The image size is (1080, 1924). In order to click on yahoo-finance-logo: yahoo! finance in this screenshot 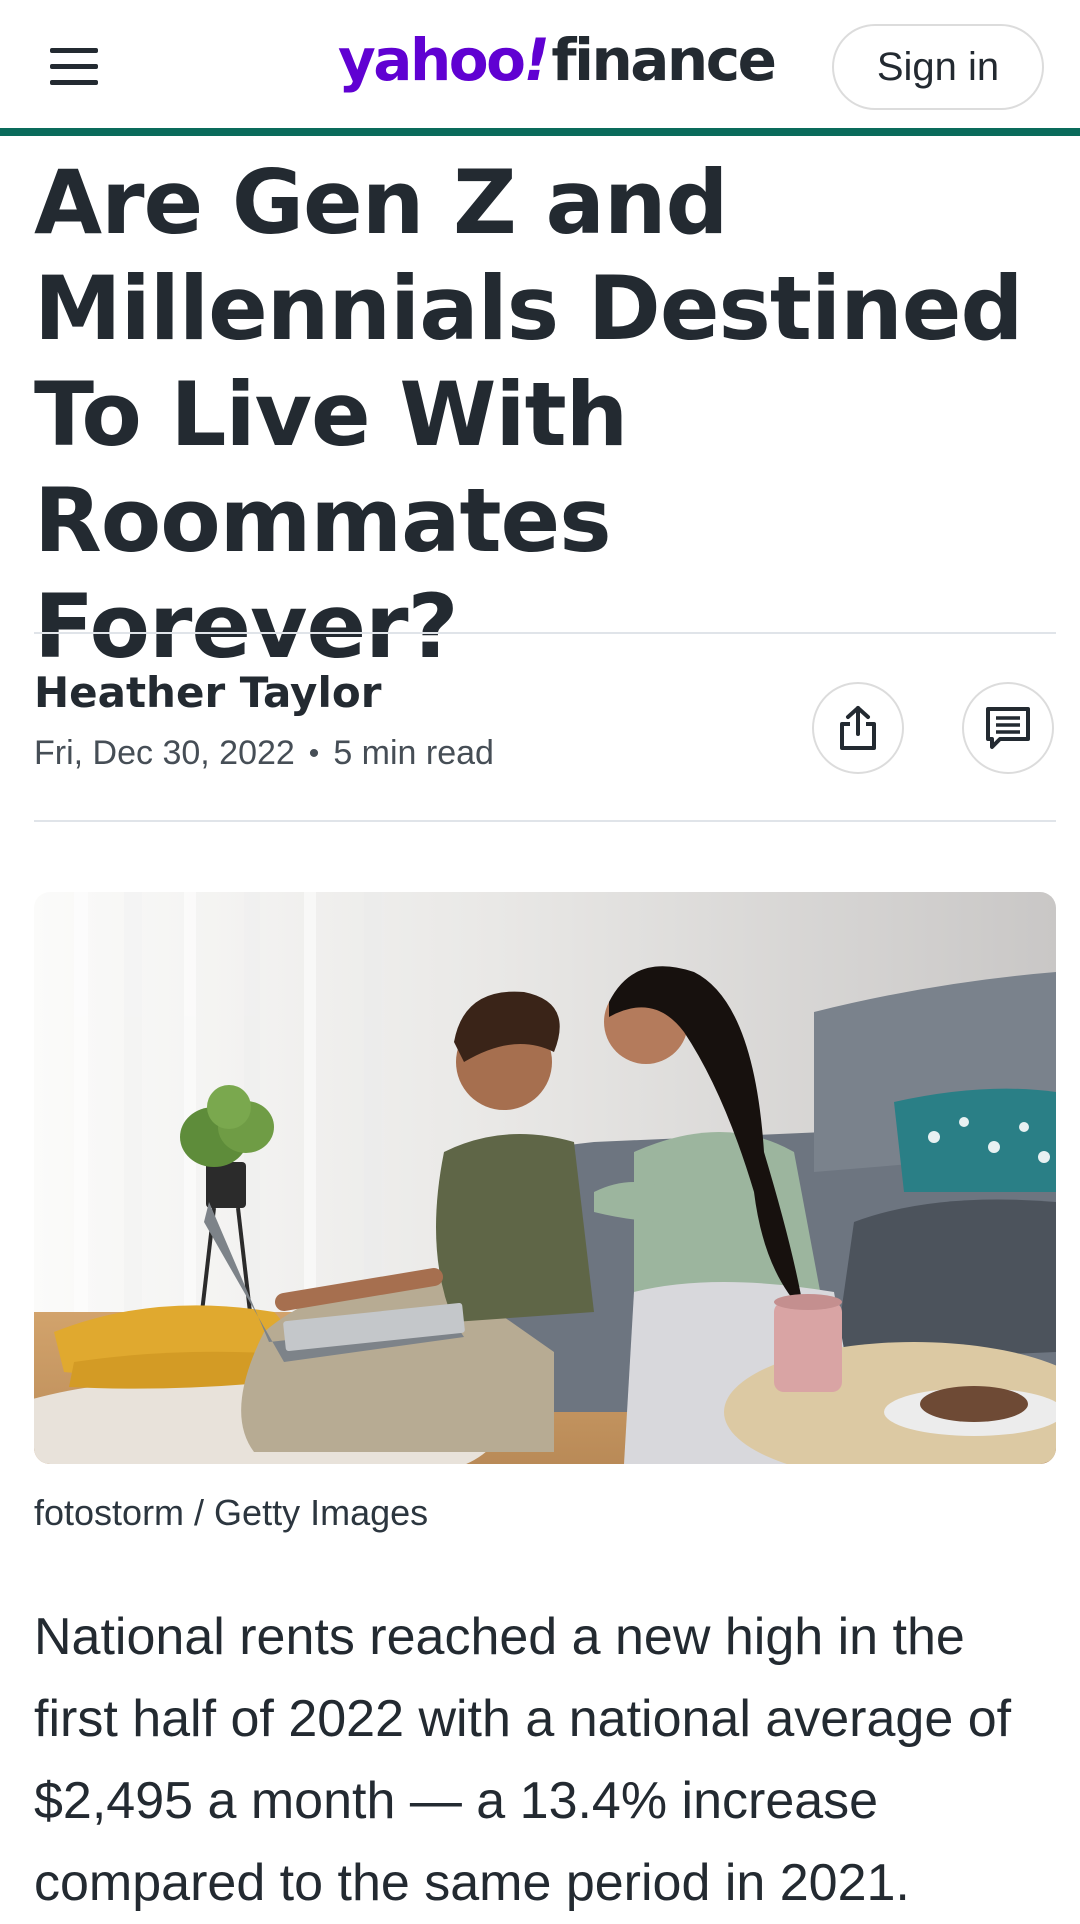, I will do `click(557, 66)`.